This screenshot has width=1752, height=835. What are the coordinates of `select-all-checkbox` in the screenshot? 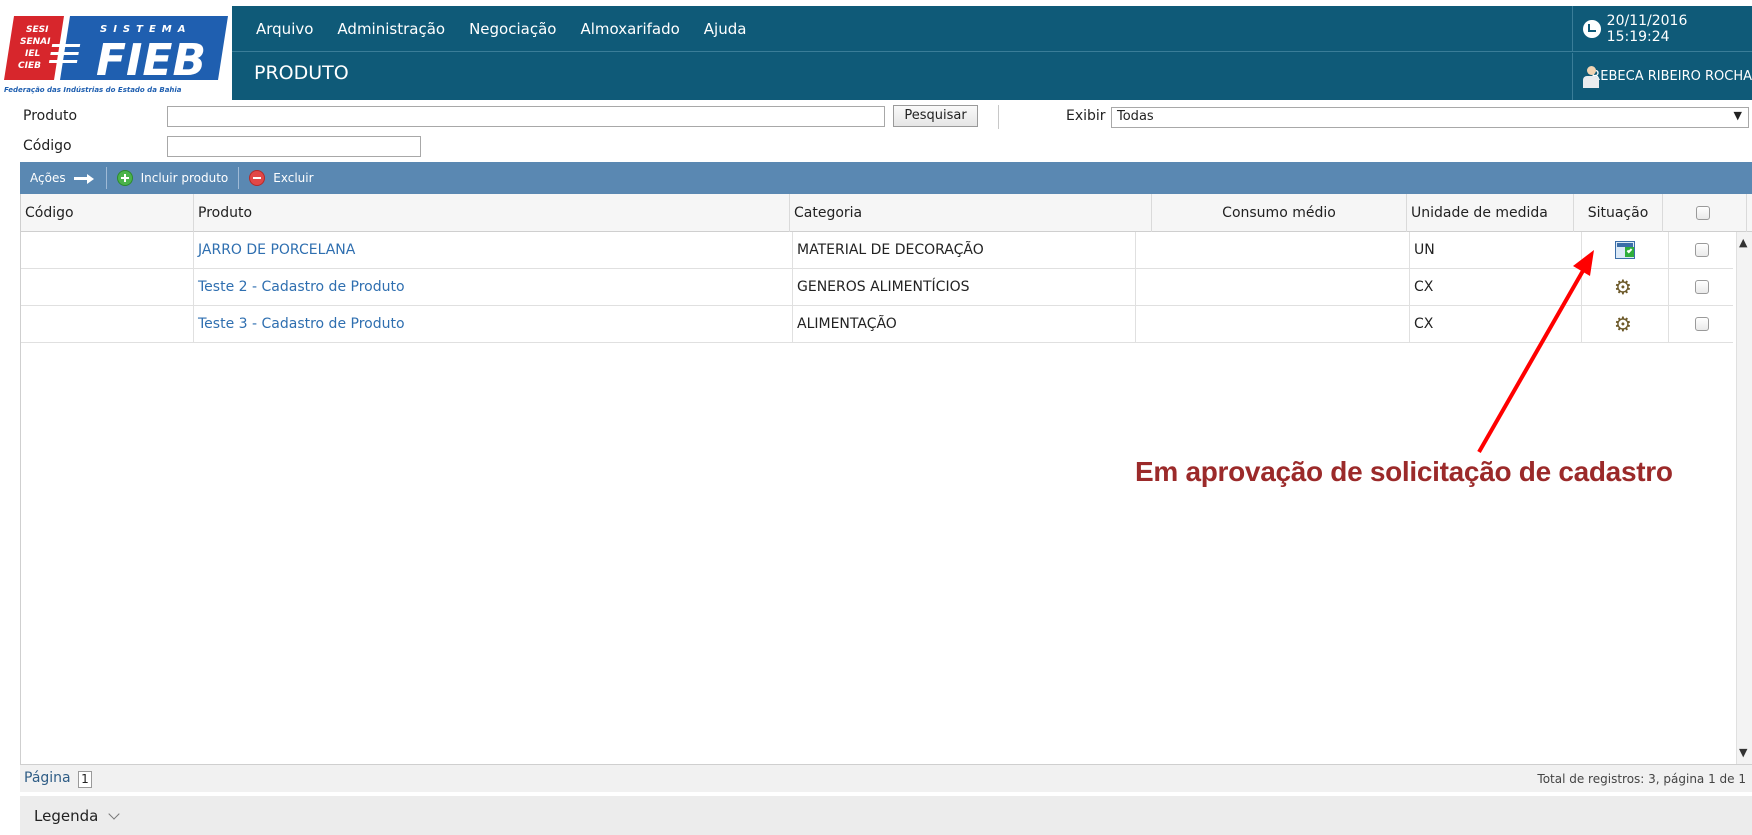 It's located at (1703, 213).